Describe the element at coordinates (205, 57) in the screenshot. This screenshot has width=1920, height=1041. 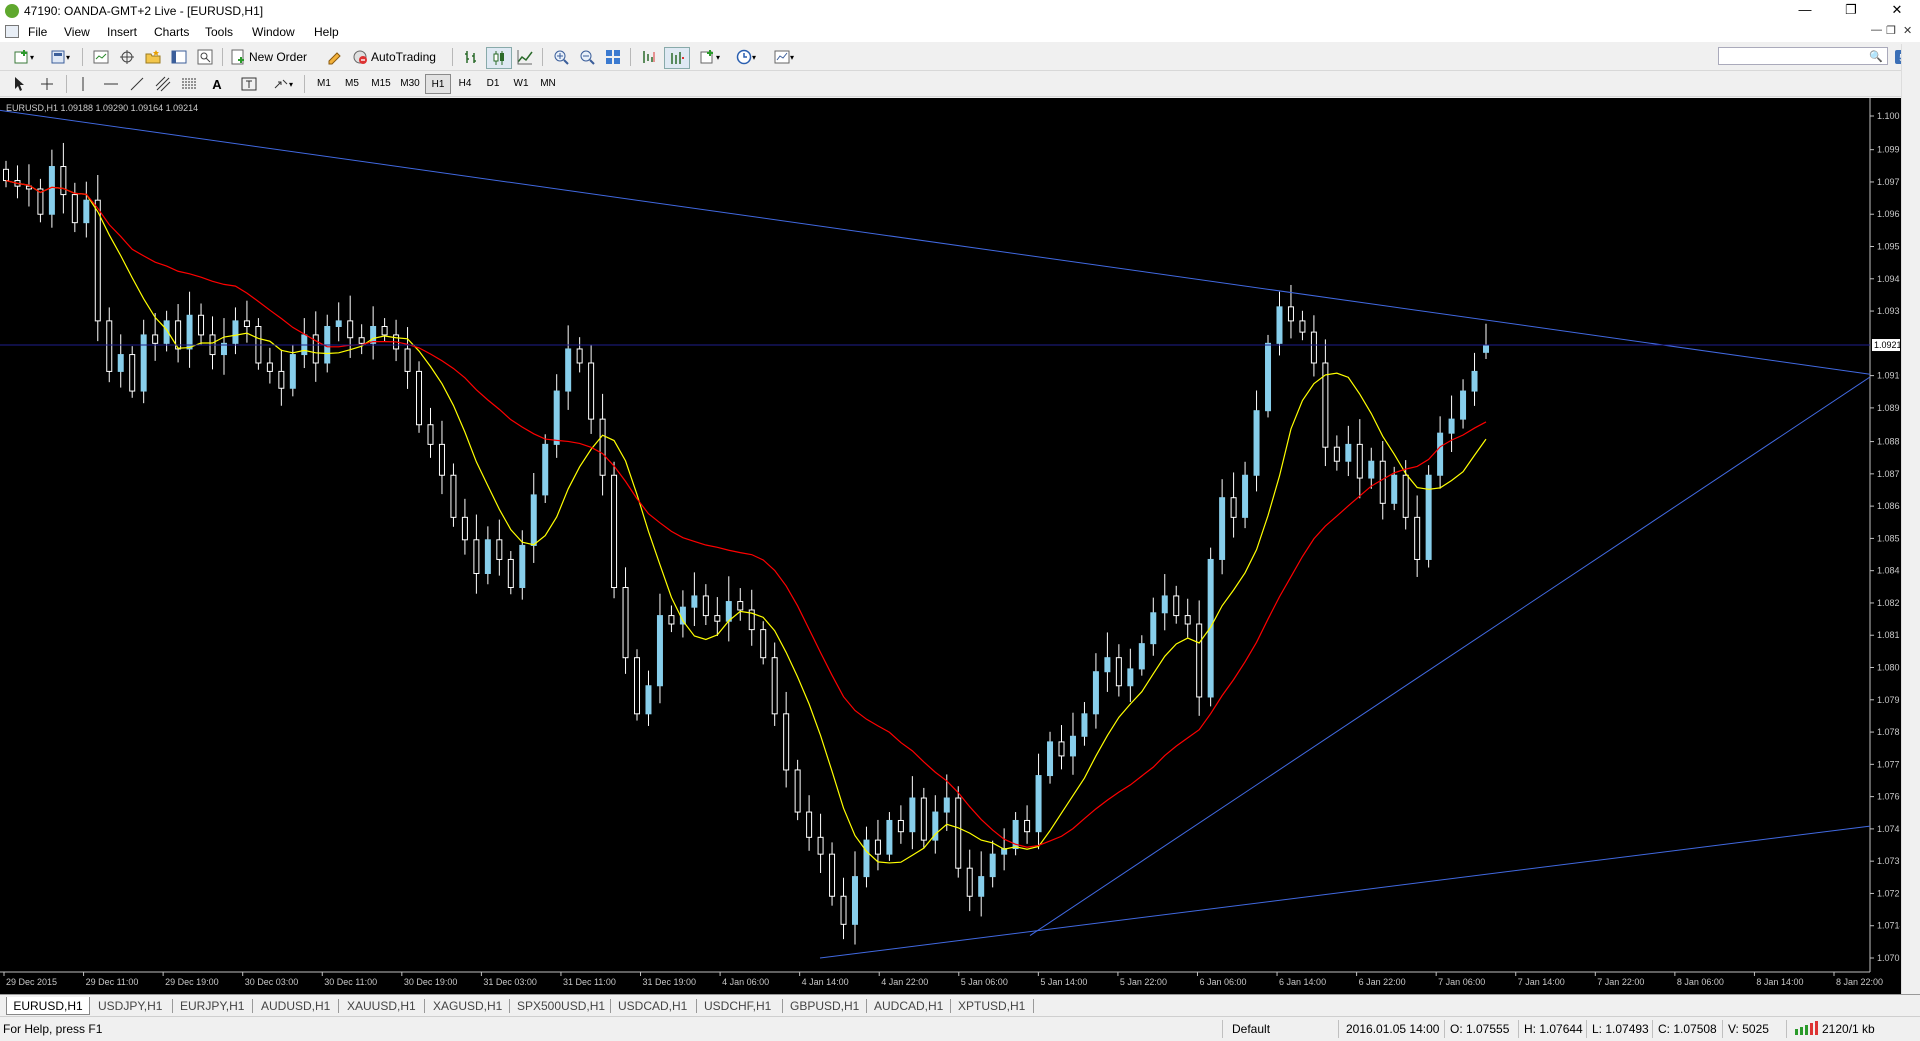
I see `strategy-tester-button` at that location.